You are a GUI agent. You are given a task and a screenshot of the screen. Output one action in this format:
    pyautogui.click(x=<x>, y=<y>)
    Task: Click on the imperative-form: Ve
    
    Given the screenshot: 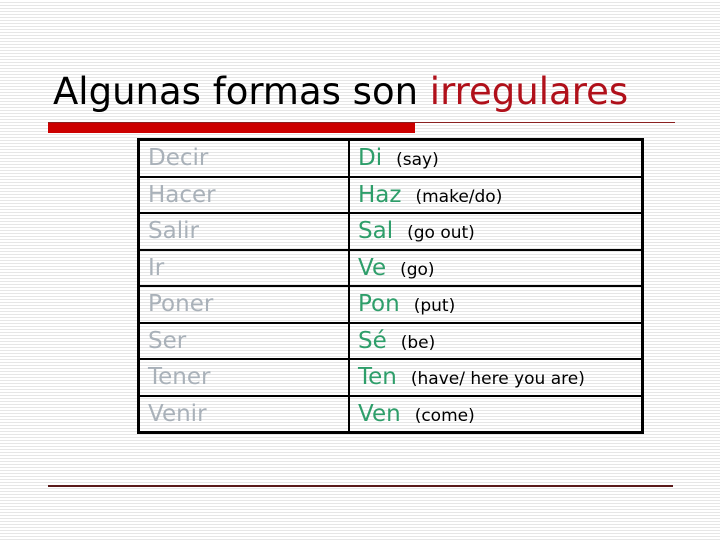 What is the action you would take?
    pyautogui.click(x=372, y=267)
    